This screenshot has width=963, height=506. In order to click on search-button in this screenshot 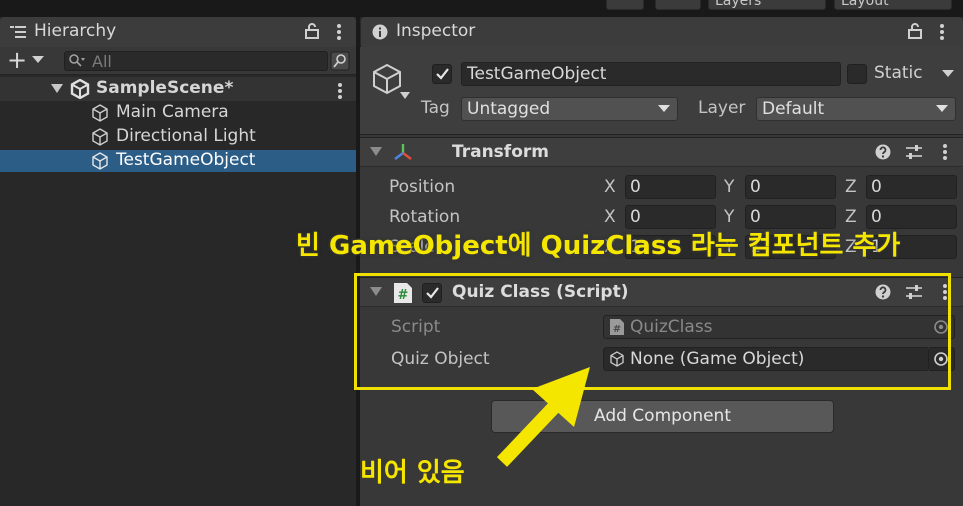, I will do `click(678, 5)`.